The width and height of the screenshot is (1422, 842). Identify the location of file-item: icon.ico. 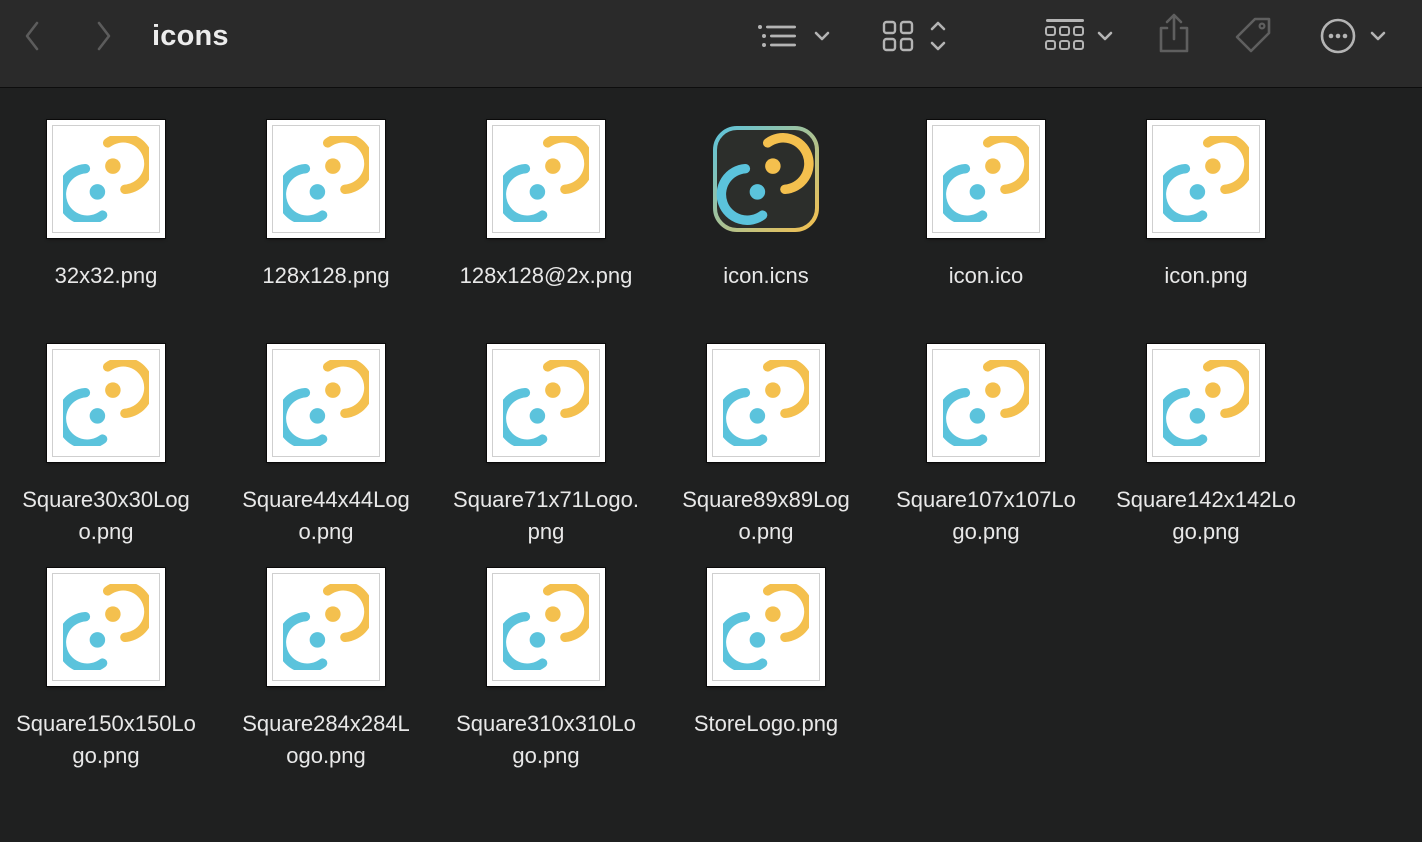
(986, 206).